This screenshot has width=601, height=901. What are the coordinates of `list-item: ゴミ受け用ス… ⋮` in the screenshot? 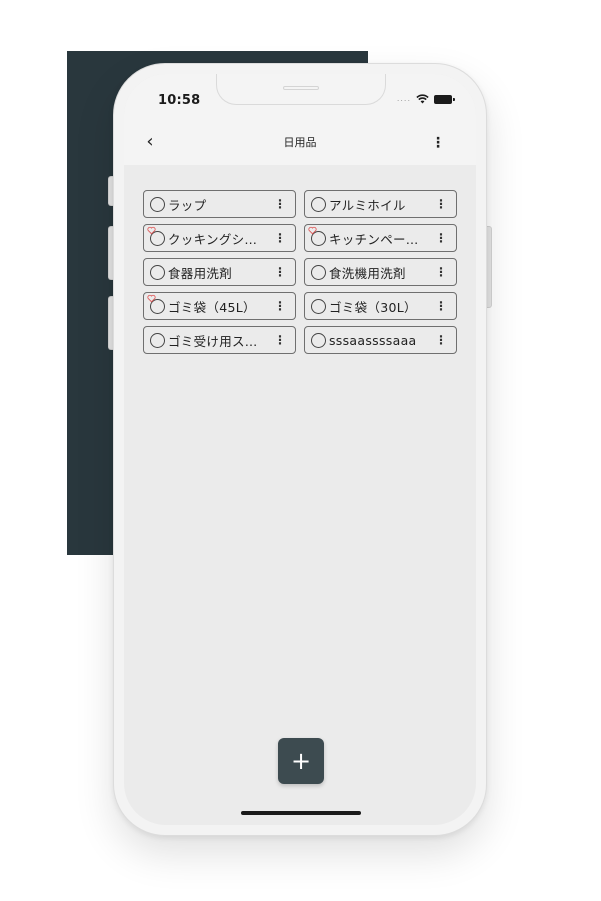 It's located at (219, 340).